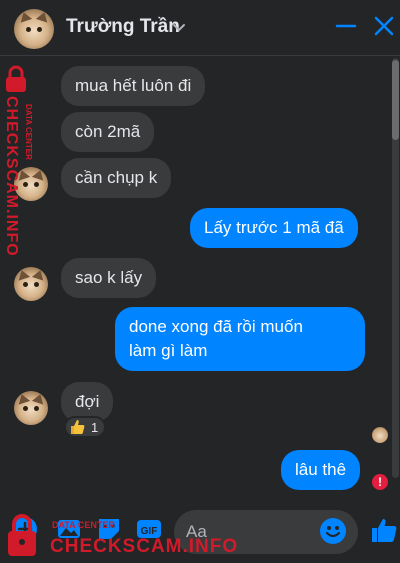 This screenshot has width=400, height=563. I want to click on emoji-icon, so click(333, 531).